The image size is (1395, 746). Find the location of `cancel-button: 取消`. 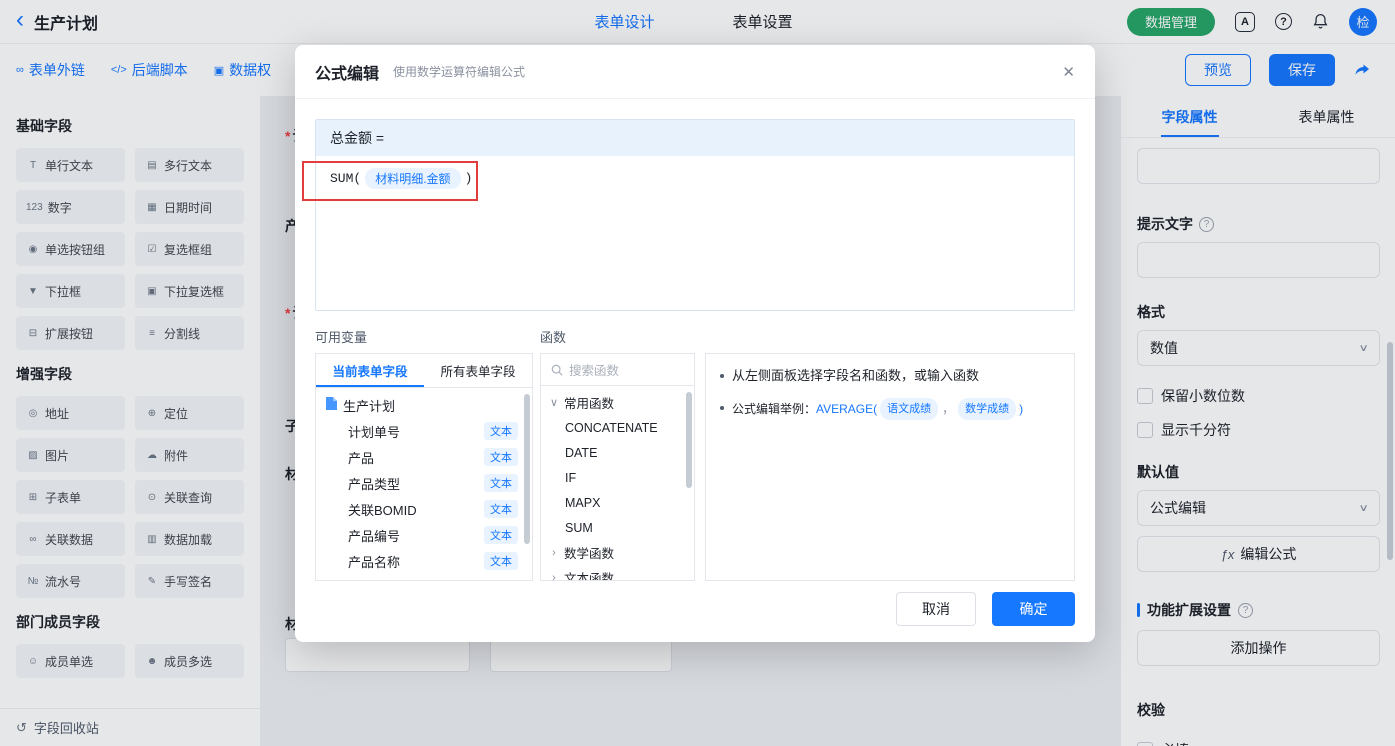

cancel-button: 取消 is located at coordinates (936, 609).